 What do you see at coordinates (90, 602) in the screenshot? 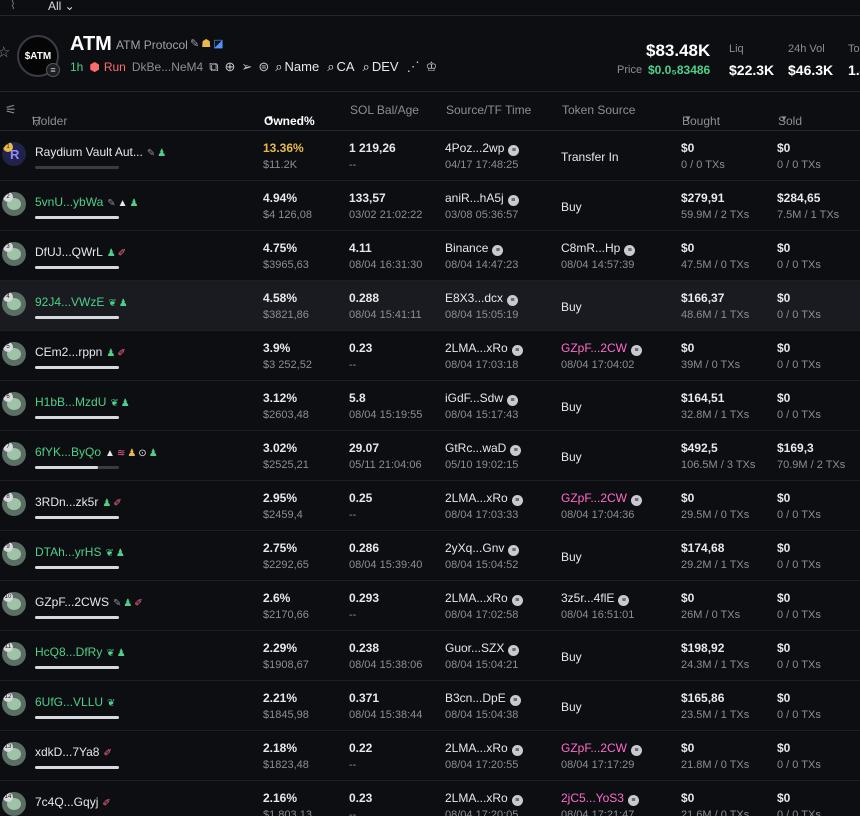
I see `holder-address: GZpF...2CWS ✎♟✐` at bounding box center [90, 602].